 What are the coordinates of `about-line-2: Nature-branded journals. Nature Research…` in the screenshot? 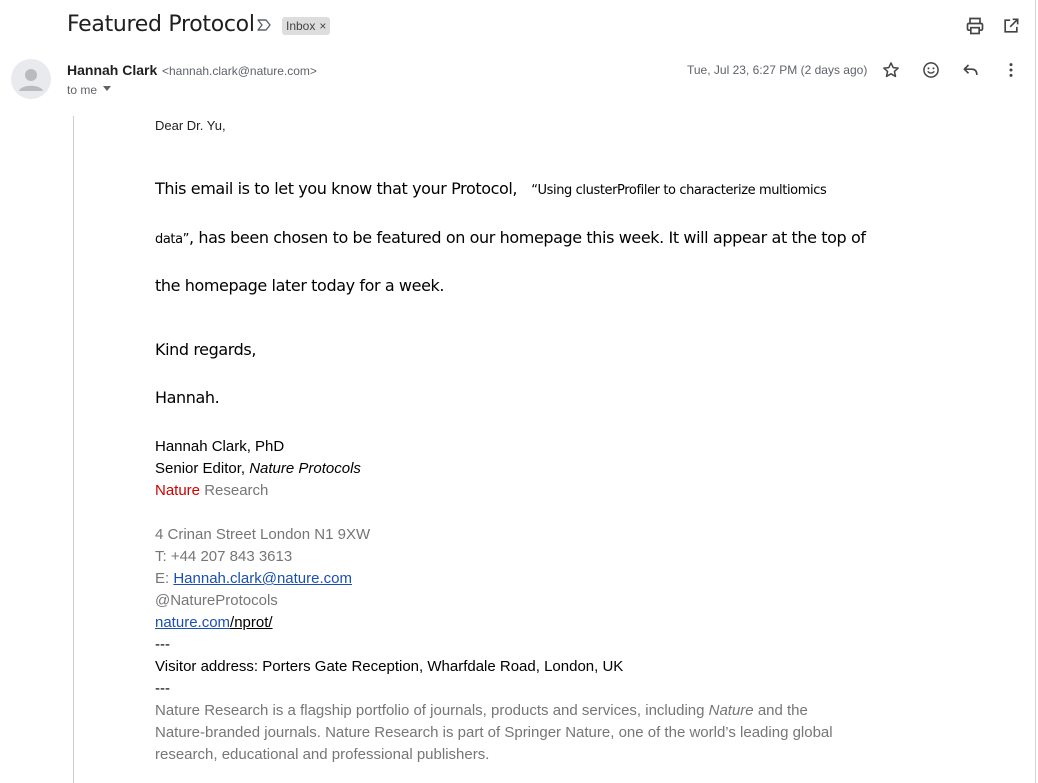 It's located at (494, 732).